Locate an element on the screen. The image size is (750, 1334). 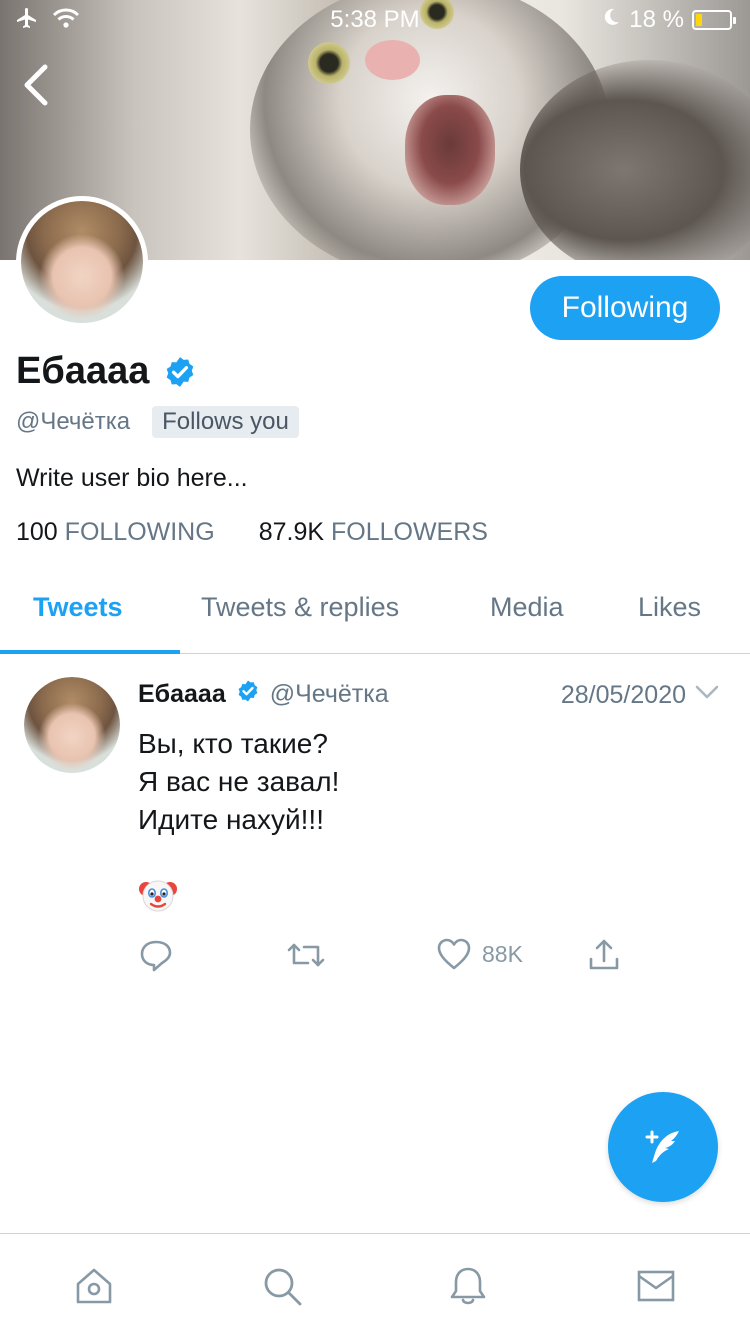
back-button is located at coordinates (35, 85).